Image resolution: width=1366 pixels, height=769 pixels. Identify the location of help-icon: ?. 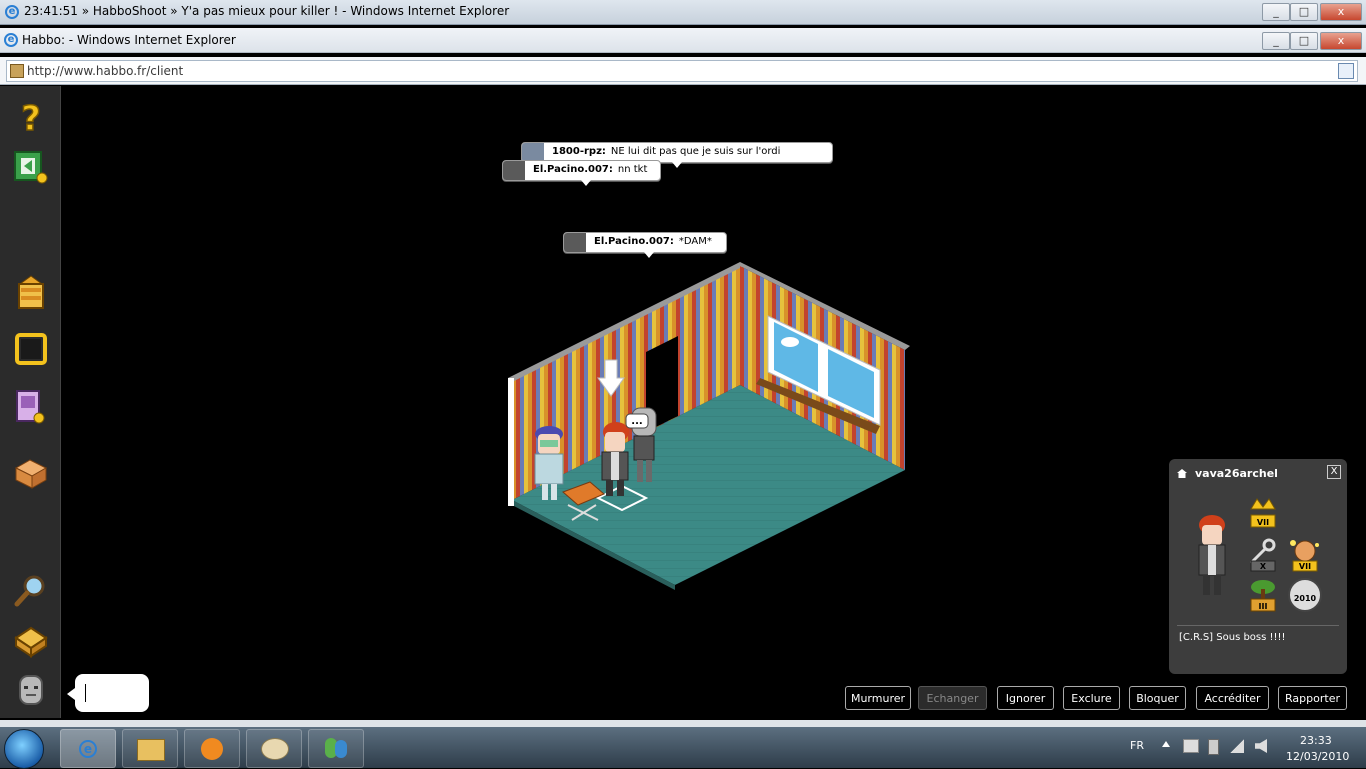
(31, 117).